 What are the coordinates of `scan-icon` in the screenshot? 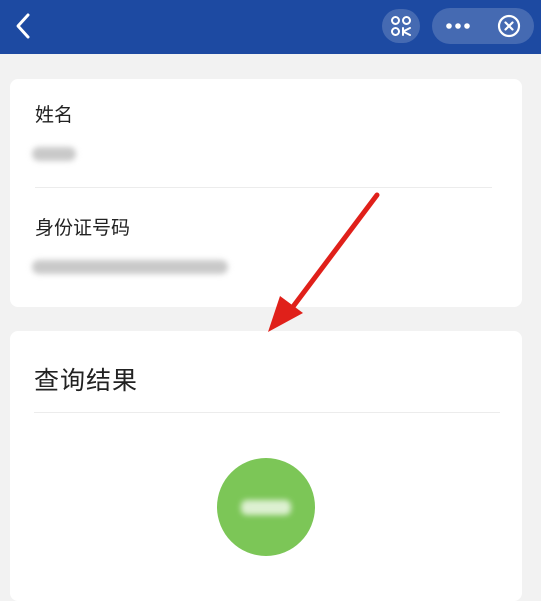 It's located at (401, 26).